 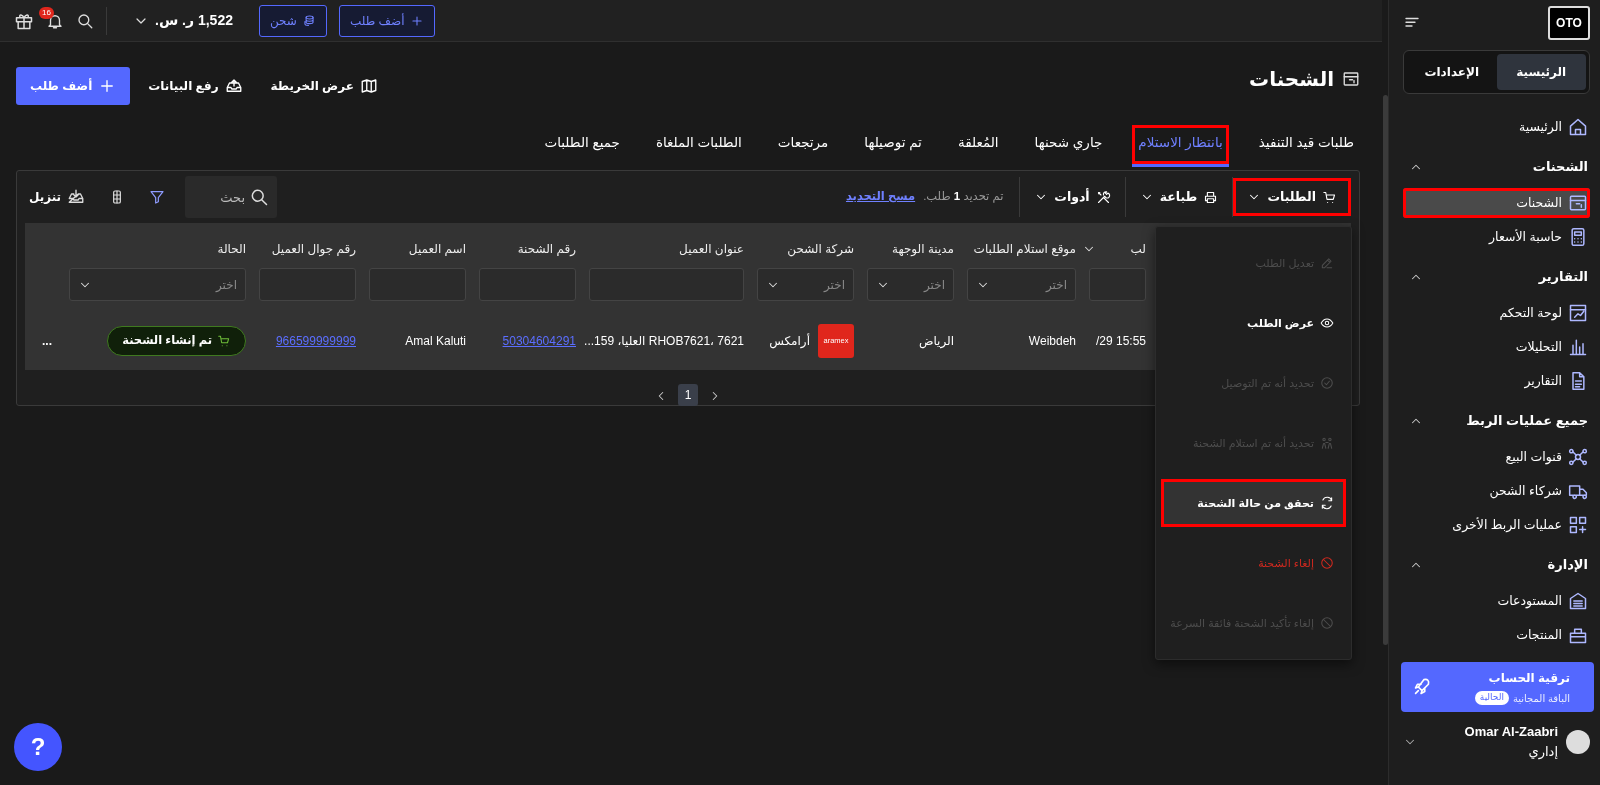 I want to click on map-icon, so click(x=368, y=86).